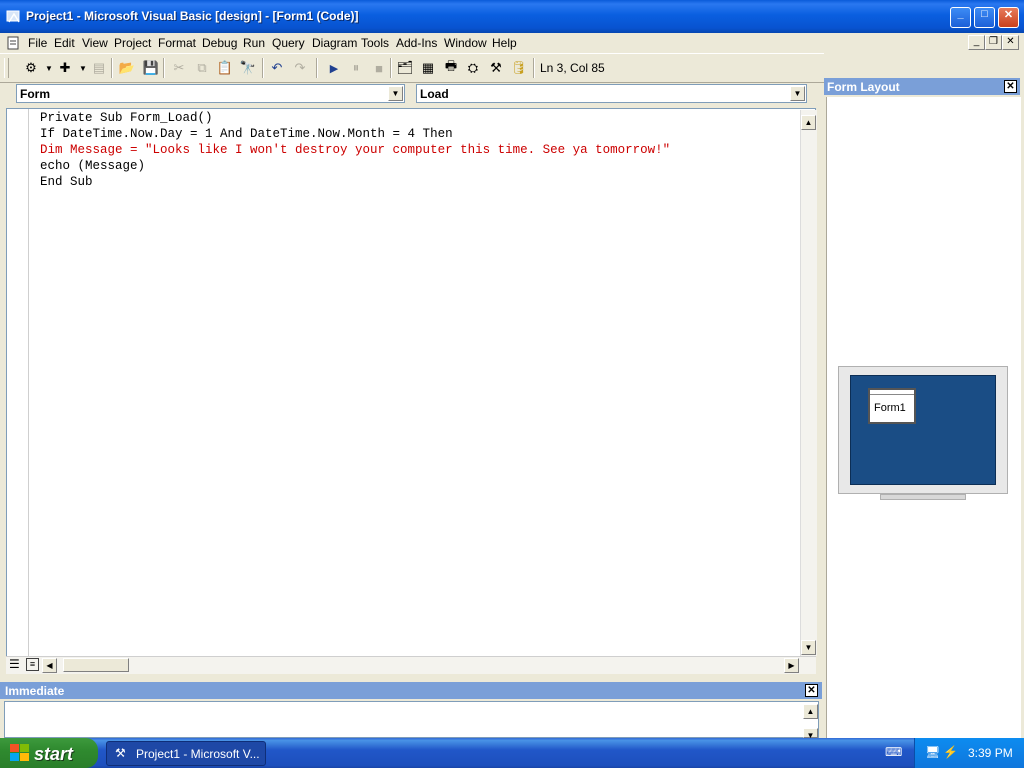 The image size is (1024, 768). What do you see at coordinates (120, 753) in the screenshot?
I see `vb-app-icon: ⚒` at bounding box center [120, 753].